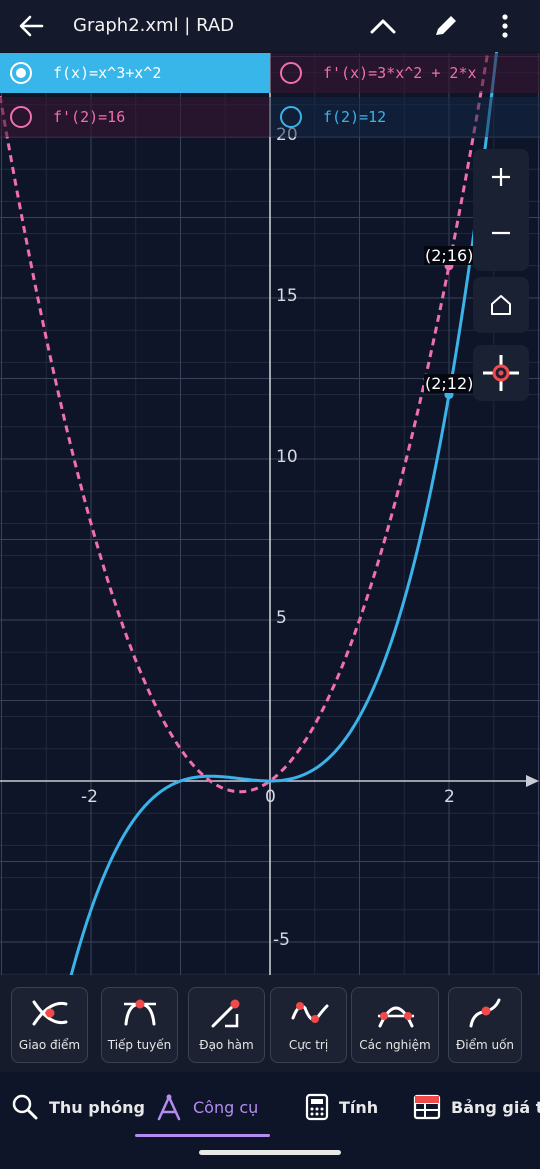 This screenshot has width=540, height=1169. I want to click on function-row-f: f(x)=x^3+x^2, so click(135, 73).